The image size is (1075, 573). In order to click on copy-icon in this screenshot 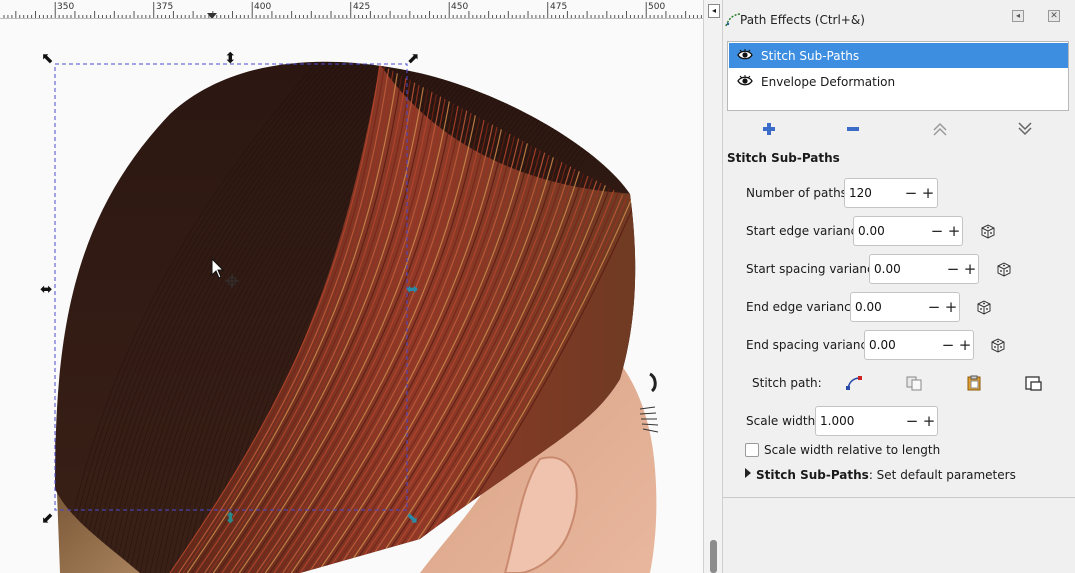, I will do `click(914, 383)`.